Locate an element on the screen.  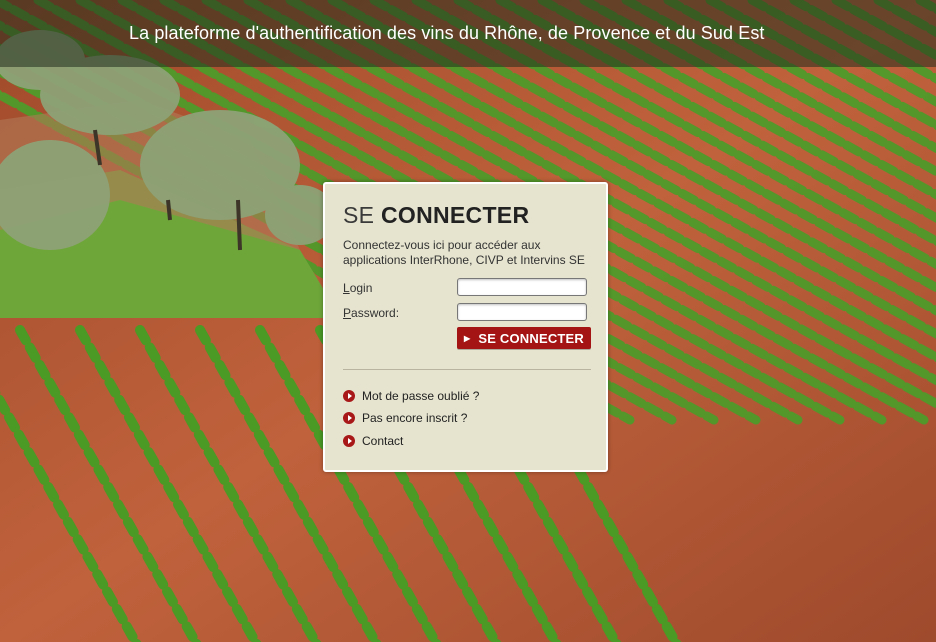
login-submit-button: ▶ SE CONNECTER is located at coordinates (524, 338).